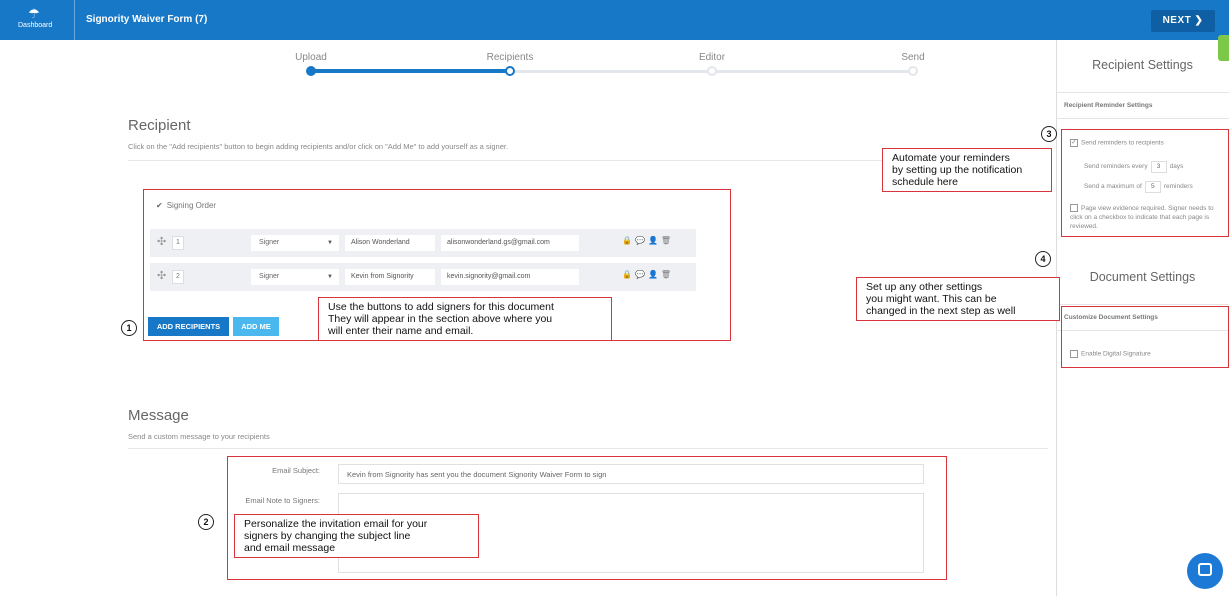 Image resolution: width=1229 pixels, height=596 pixels. Describe the element at coordinates (510, 57) in the screenshot. I see `step-recipients-label: Recipients` at that location.